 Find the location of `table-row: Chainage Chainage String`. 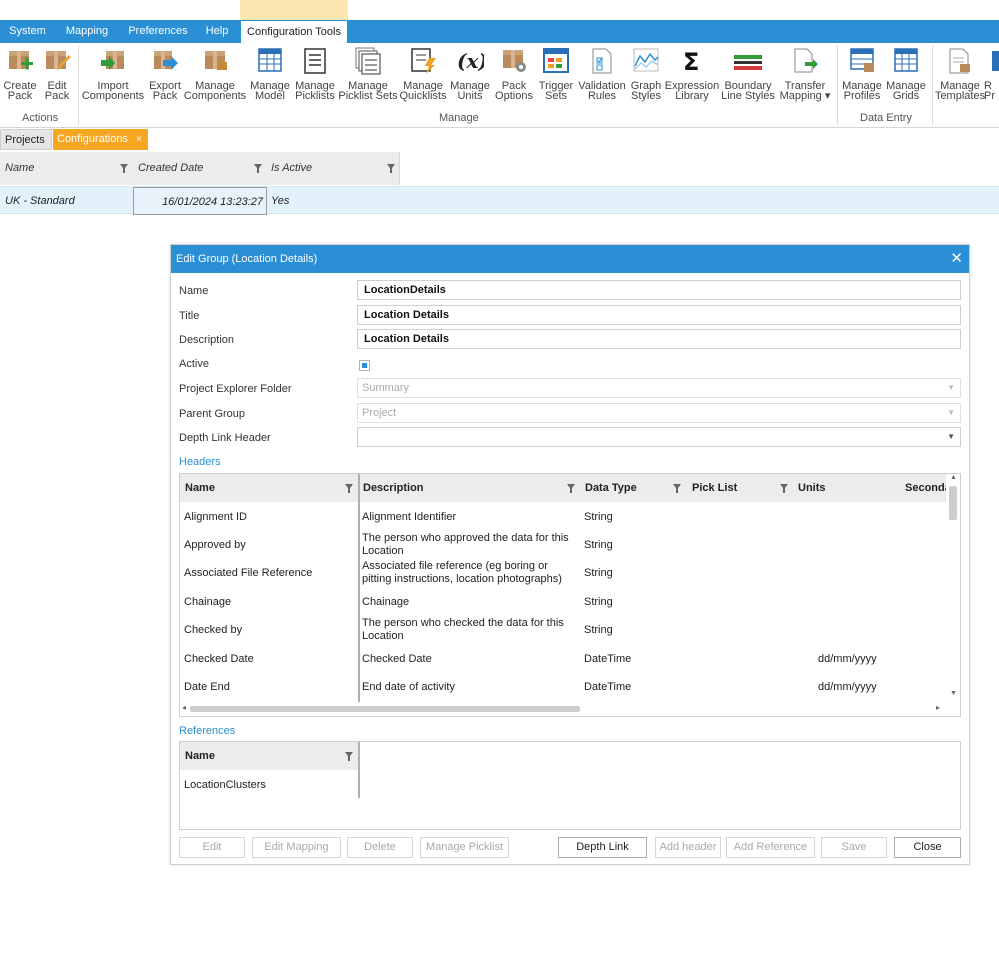

table-row: Chainage Chainage String is located at coordinates (563, 602).